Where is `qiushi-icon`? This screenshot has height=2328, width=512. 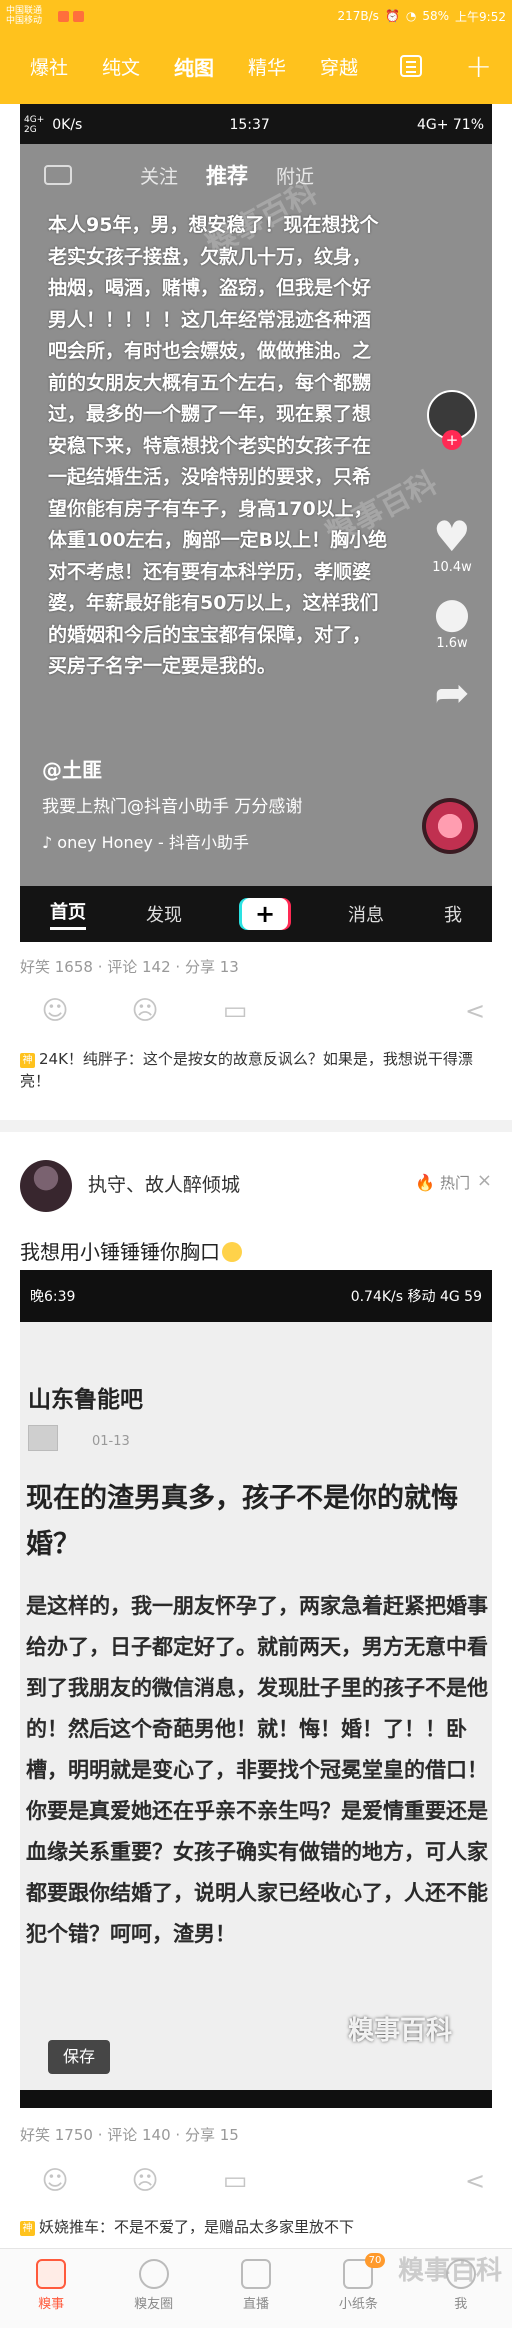
qiushi-icon is located at coordinates (51, 2274).